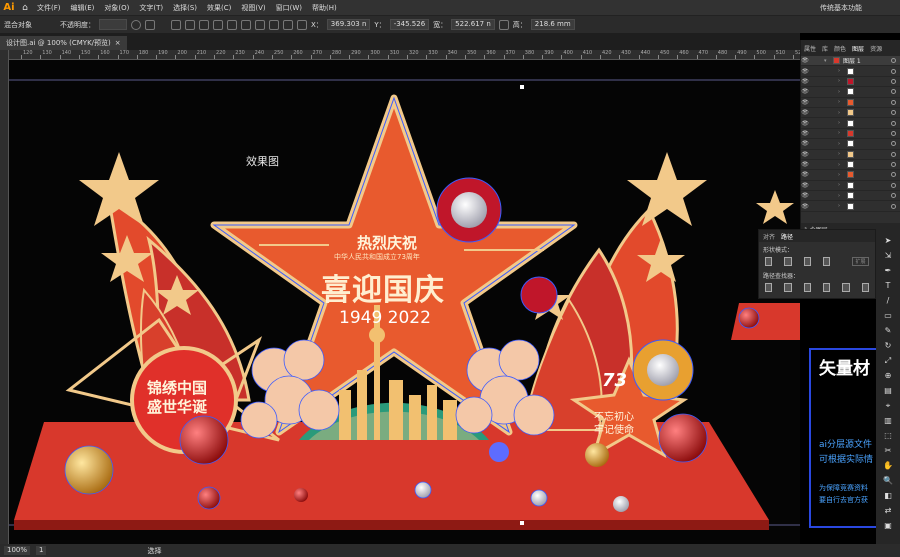  What do you see at coordinates (150, 24) in the screenshot?
I see `style-icon` at bounding box center [150, 24].